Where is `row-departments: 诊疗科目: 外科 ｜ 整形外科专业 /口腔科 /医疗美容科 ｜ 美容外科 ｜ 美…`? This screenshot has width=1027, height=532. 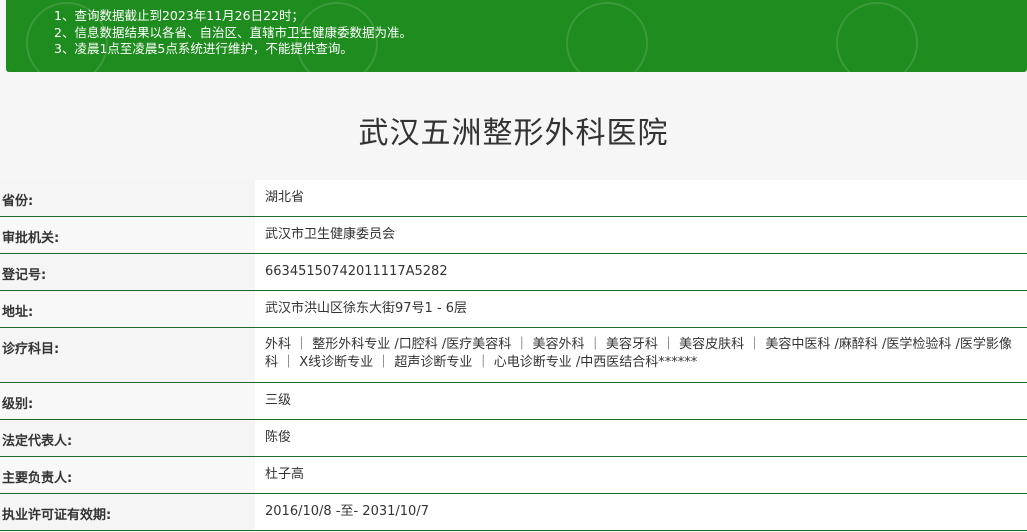
row-departments: 诊疗科目: 外科 ｜ 整形外科专业 /口腔科 /医疗美容科 ｜ 美容外科 ｜ 美… is located at coordinates (513, 355).